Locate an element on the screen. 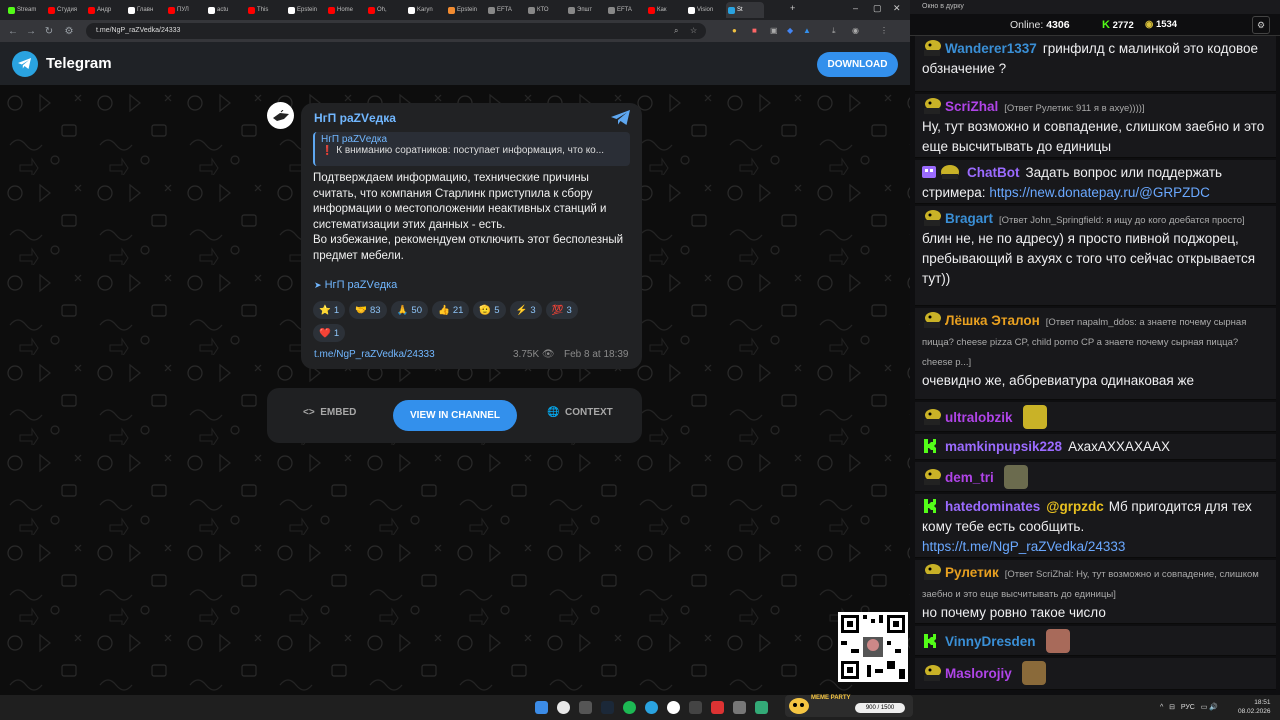 This screenshot has height=720, width=1280. language-indicator: РУС is located at coordinates (1188, 707).